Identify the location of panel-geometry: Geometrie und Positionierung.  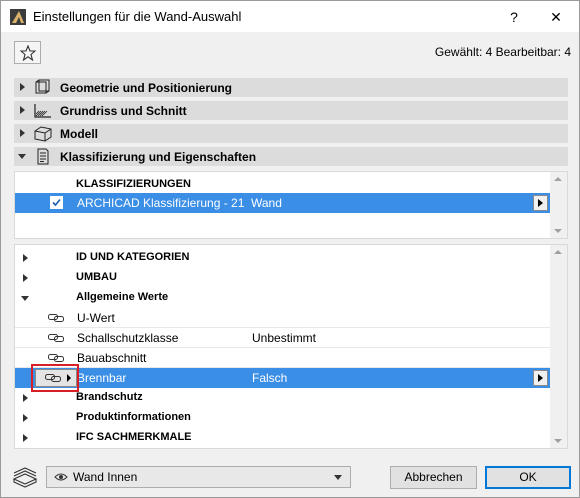
(291, 87).